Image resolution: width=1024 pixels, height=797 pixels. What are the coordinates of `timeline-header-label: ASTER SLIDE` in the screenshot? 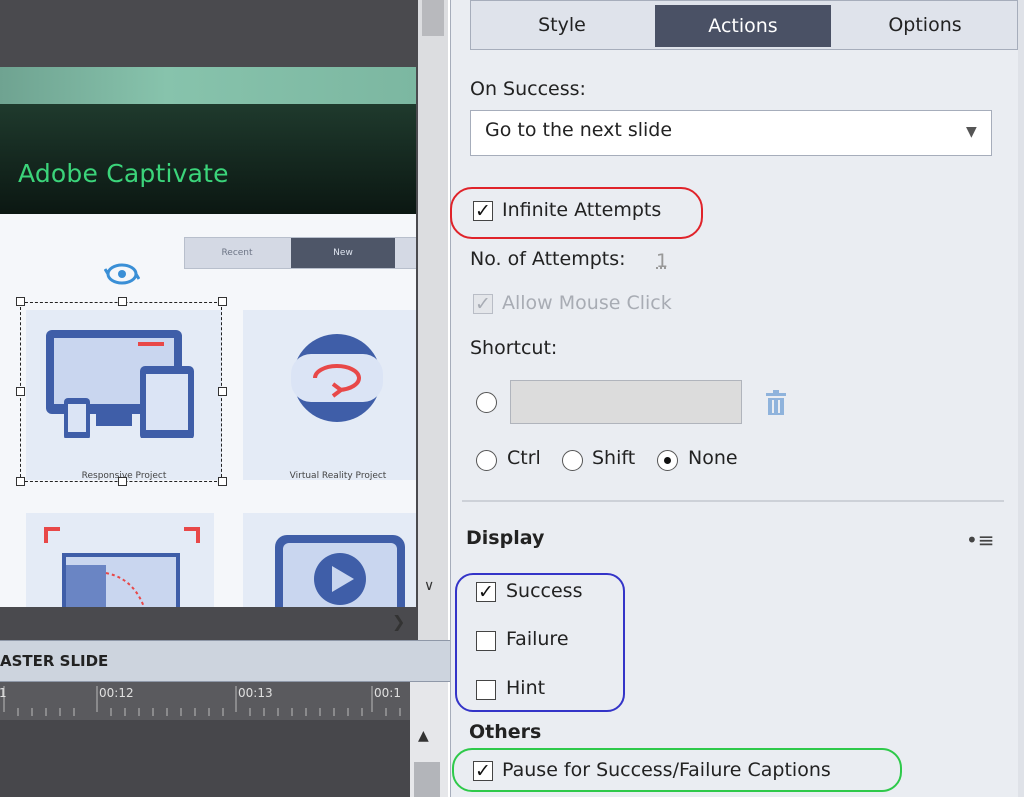 It's located at (54, 661).